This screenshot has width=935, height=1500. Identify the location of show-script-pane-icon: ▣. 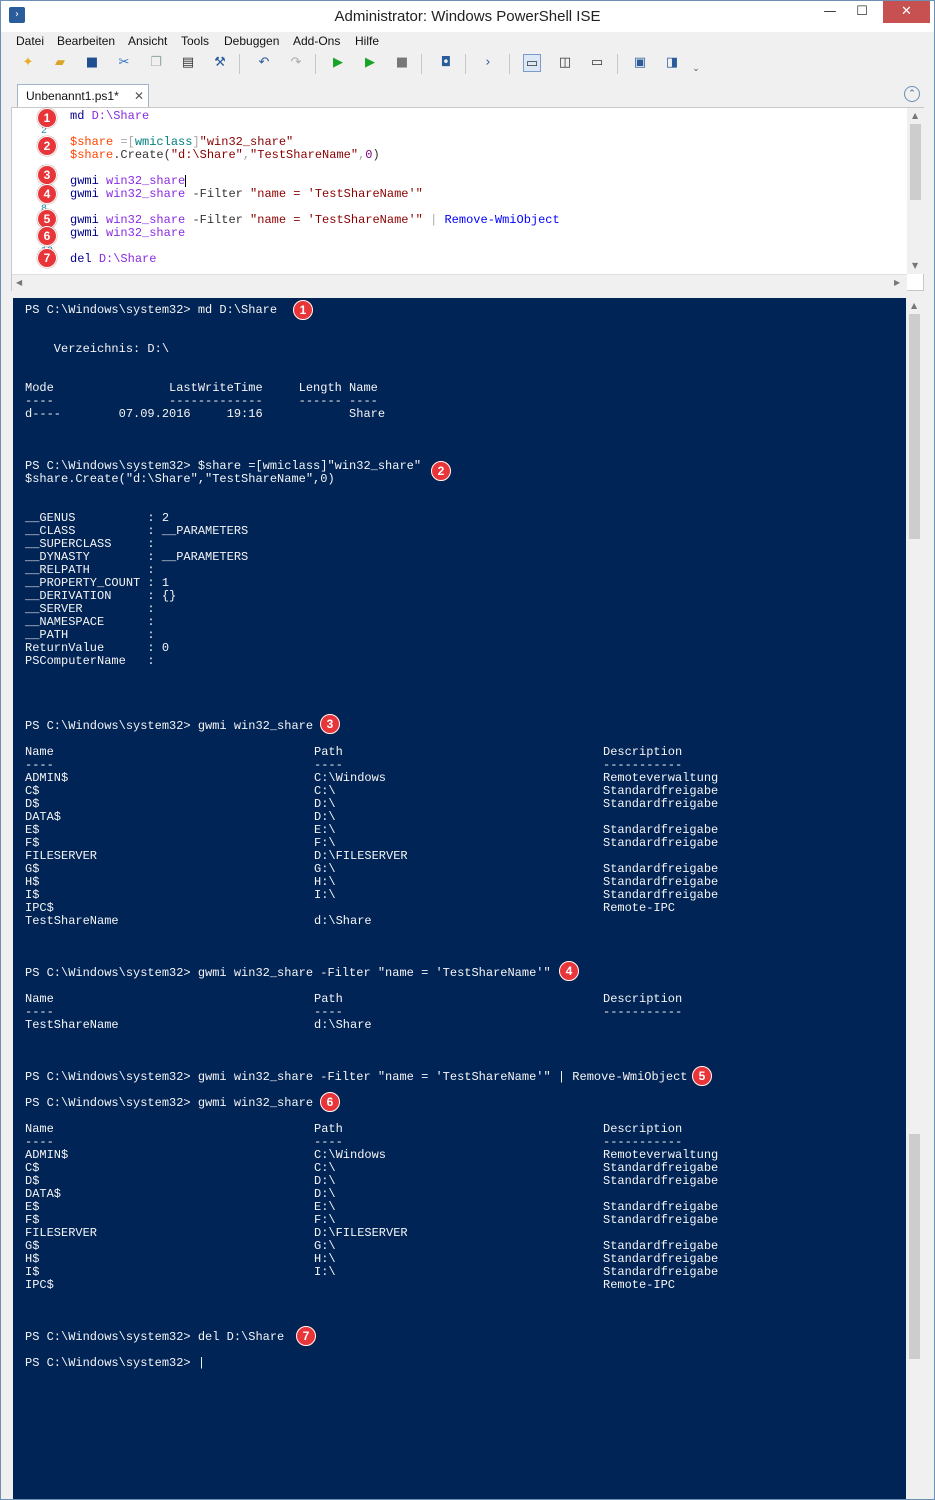
(640, 63).